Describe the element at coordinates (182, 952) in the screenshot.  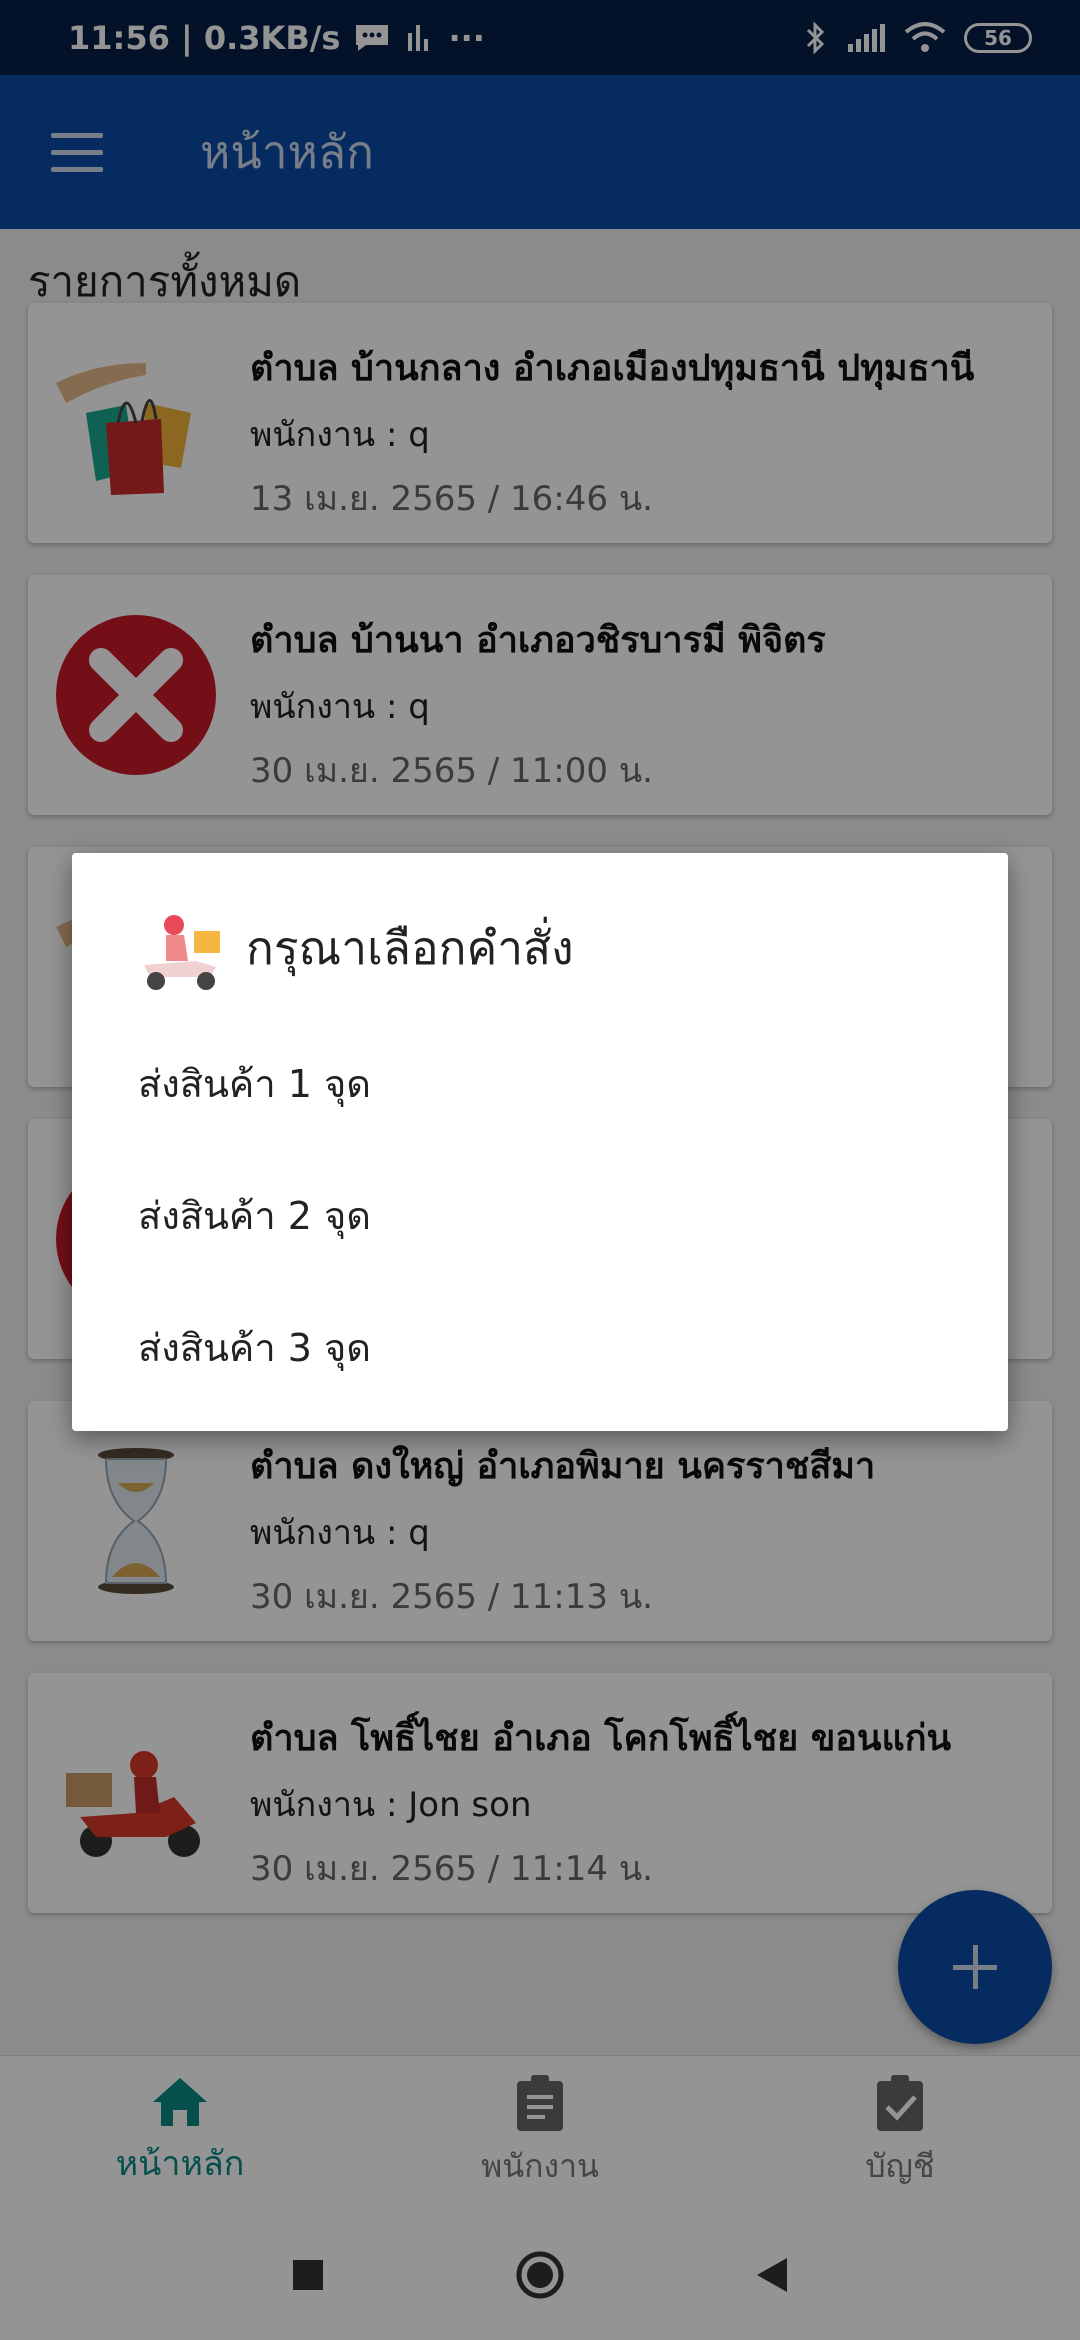
I see `delivery-rider-icon` at that location.